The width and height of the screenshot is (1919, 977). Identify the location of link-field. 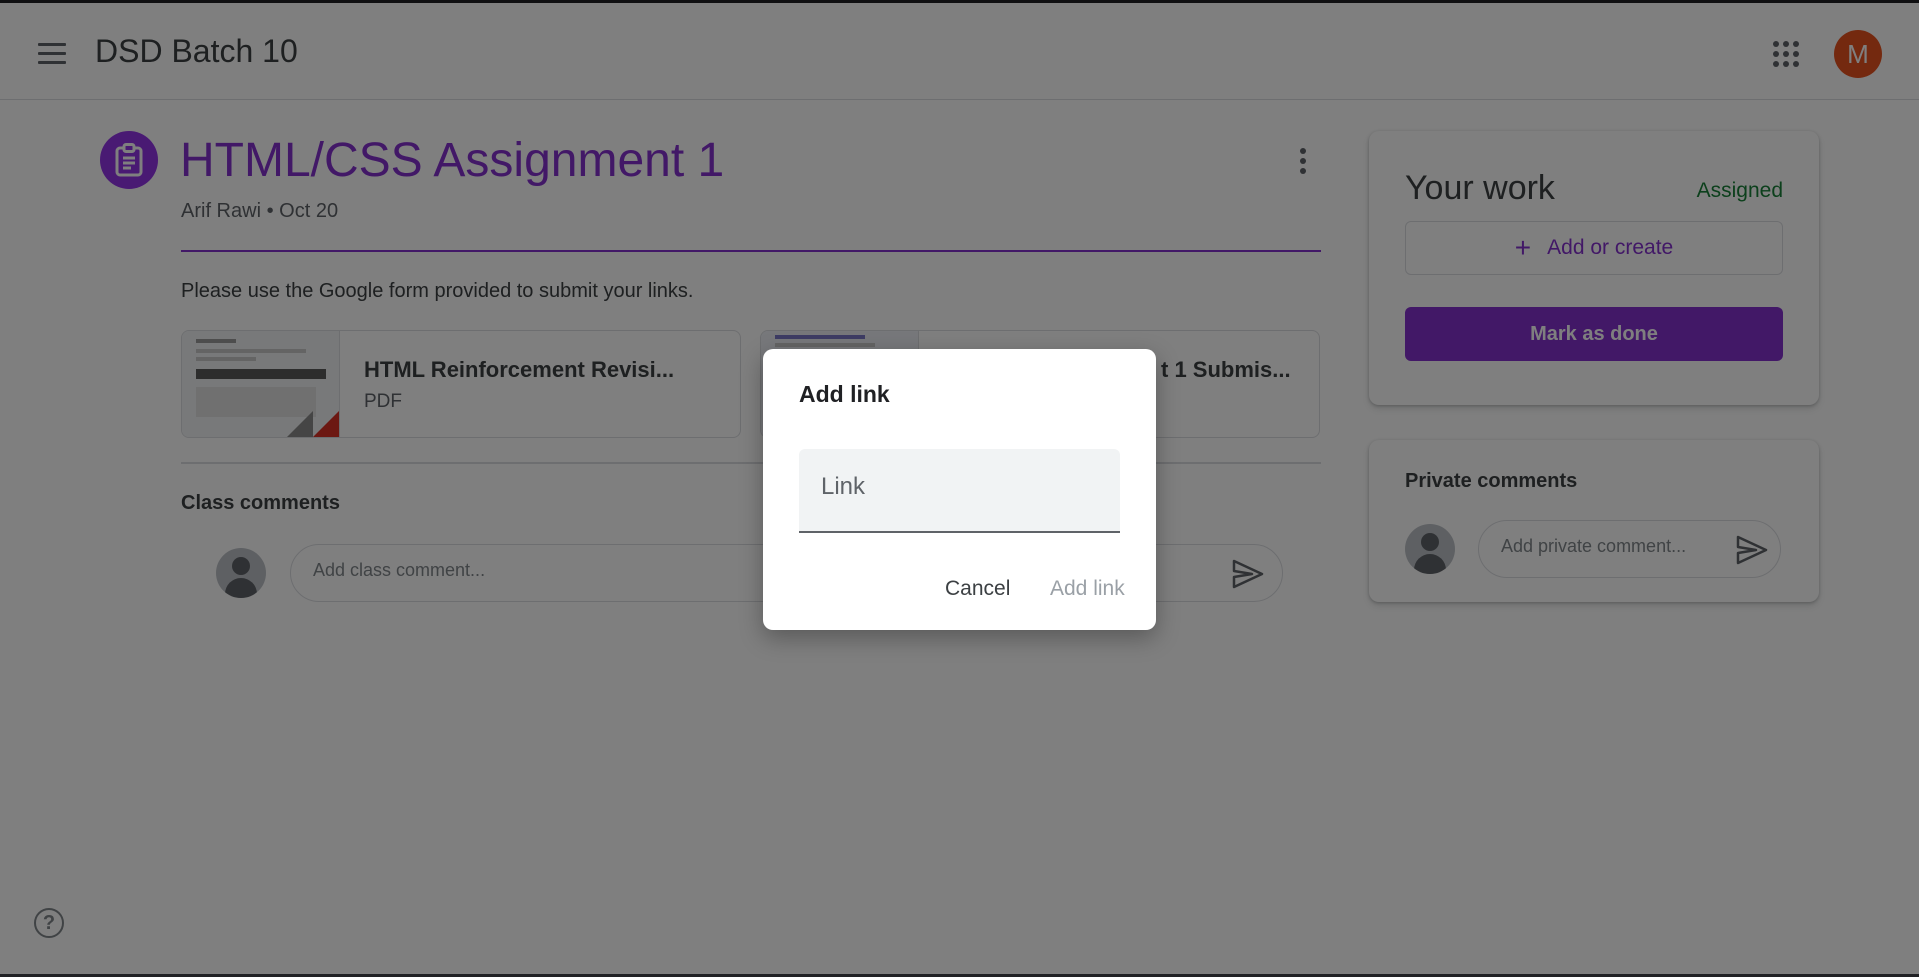
(959, 491).